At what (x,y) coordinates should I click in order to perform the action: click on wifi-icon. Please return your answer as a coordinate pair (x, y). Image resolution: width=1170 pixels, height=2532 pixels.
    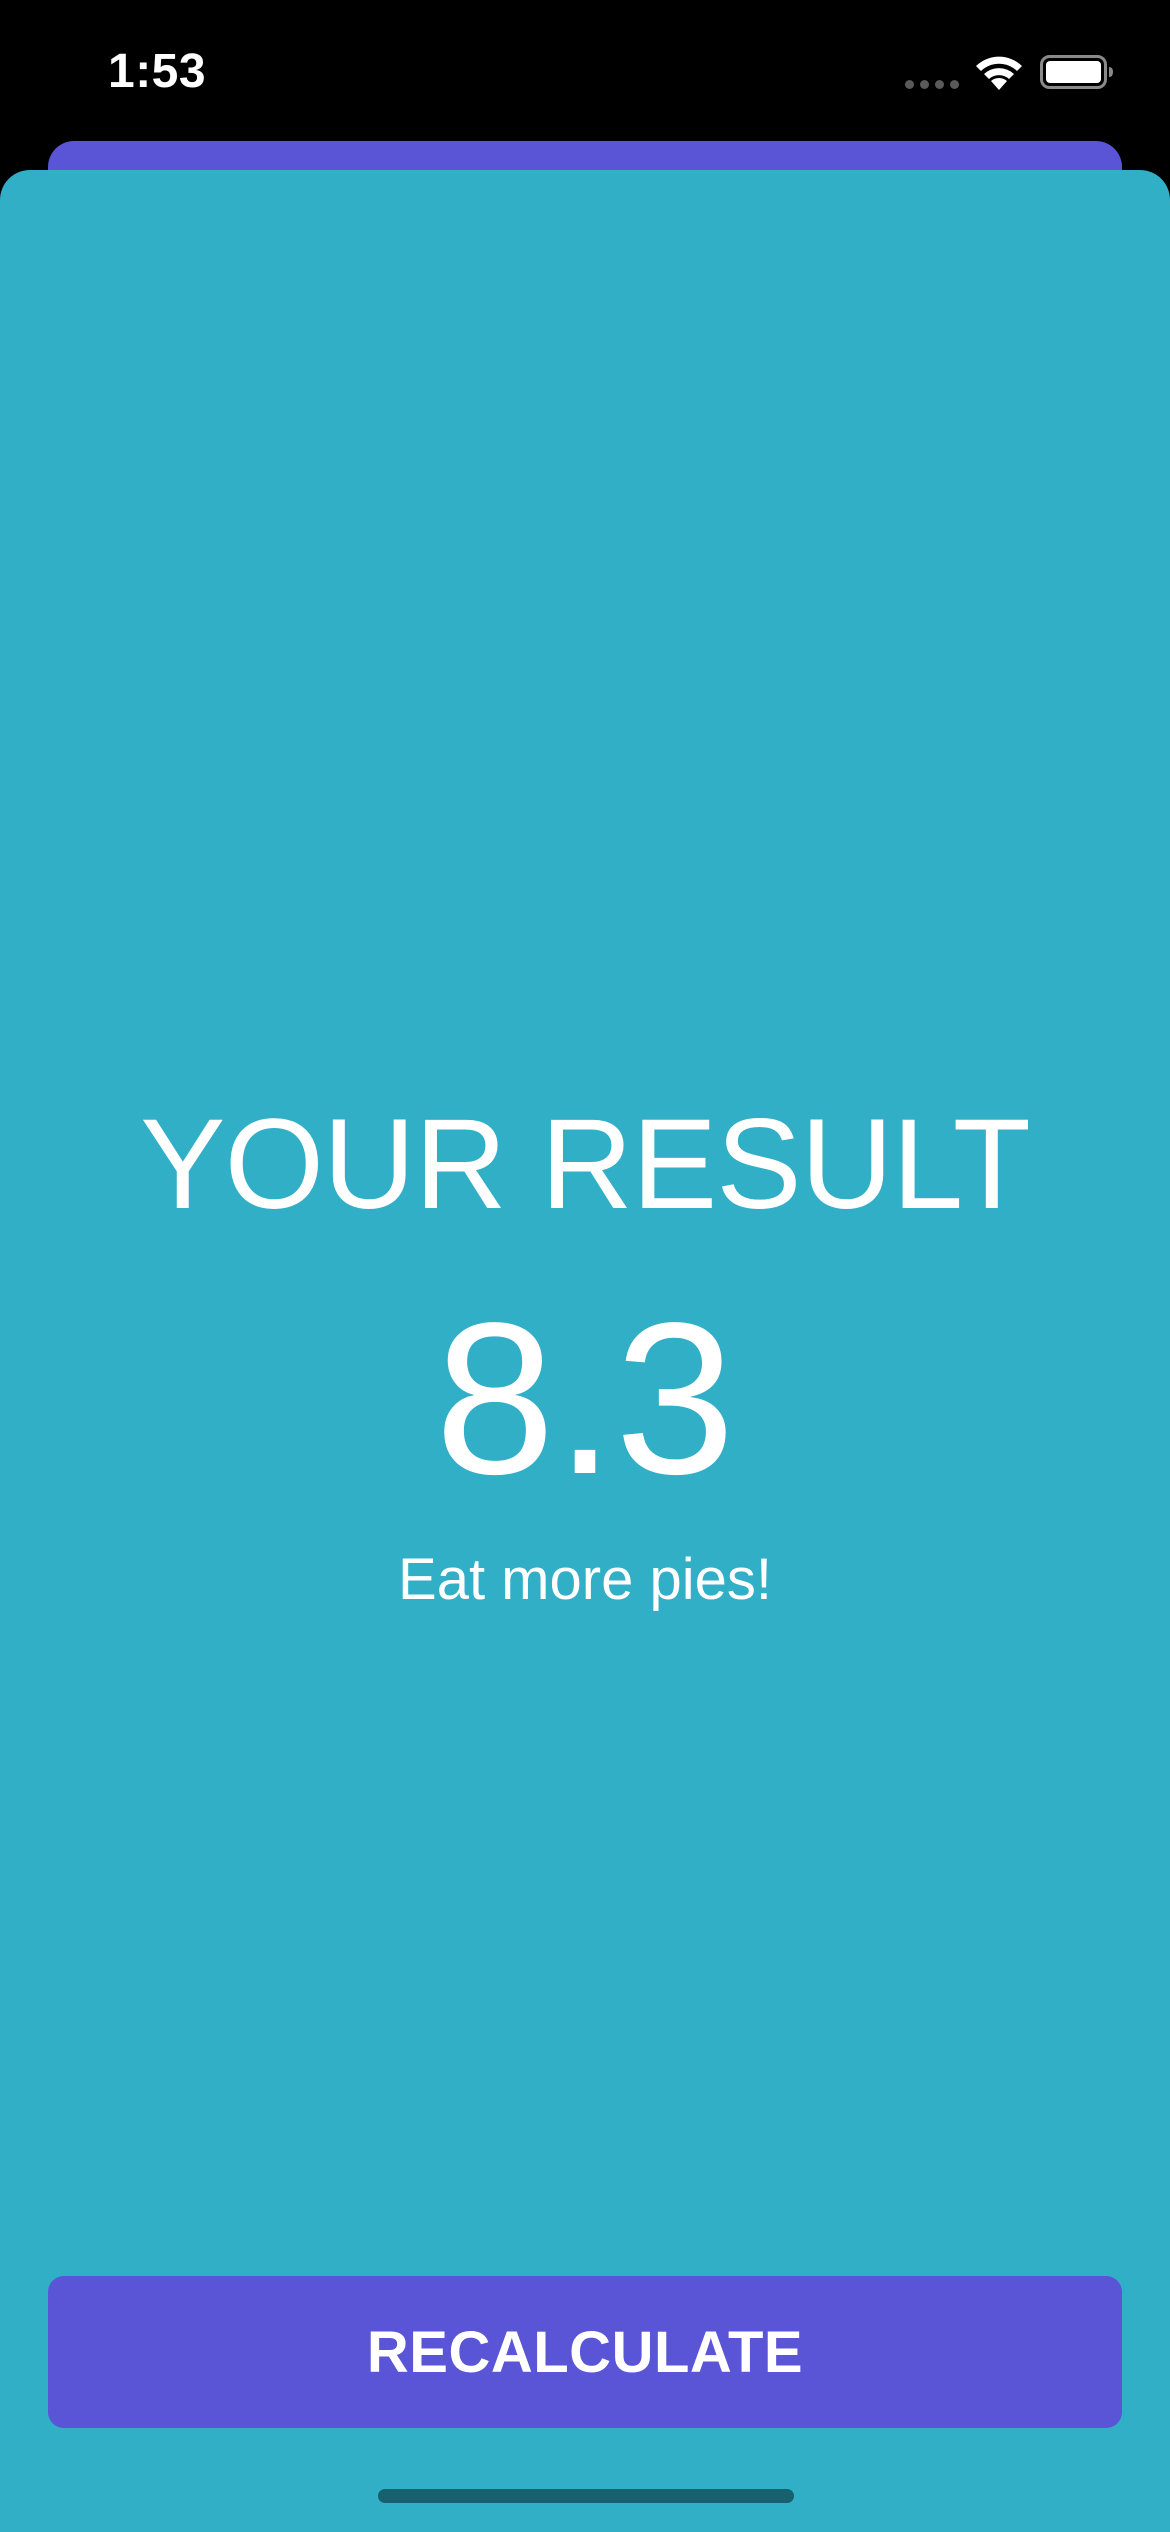
    Looking at the image, I should click on (999, 73).